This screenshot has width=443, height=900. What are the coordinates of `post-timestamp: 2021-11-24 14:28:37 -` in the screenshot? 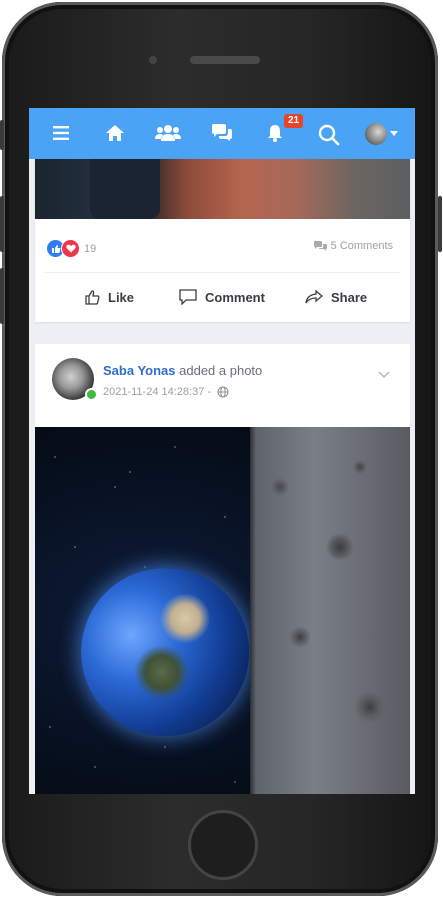 It's located at (157, 392).